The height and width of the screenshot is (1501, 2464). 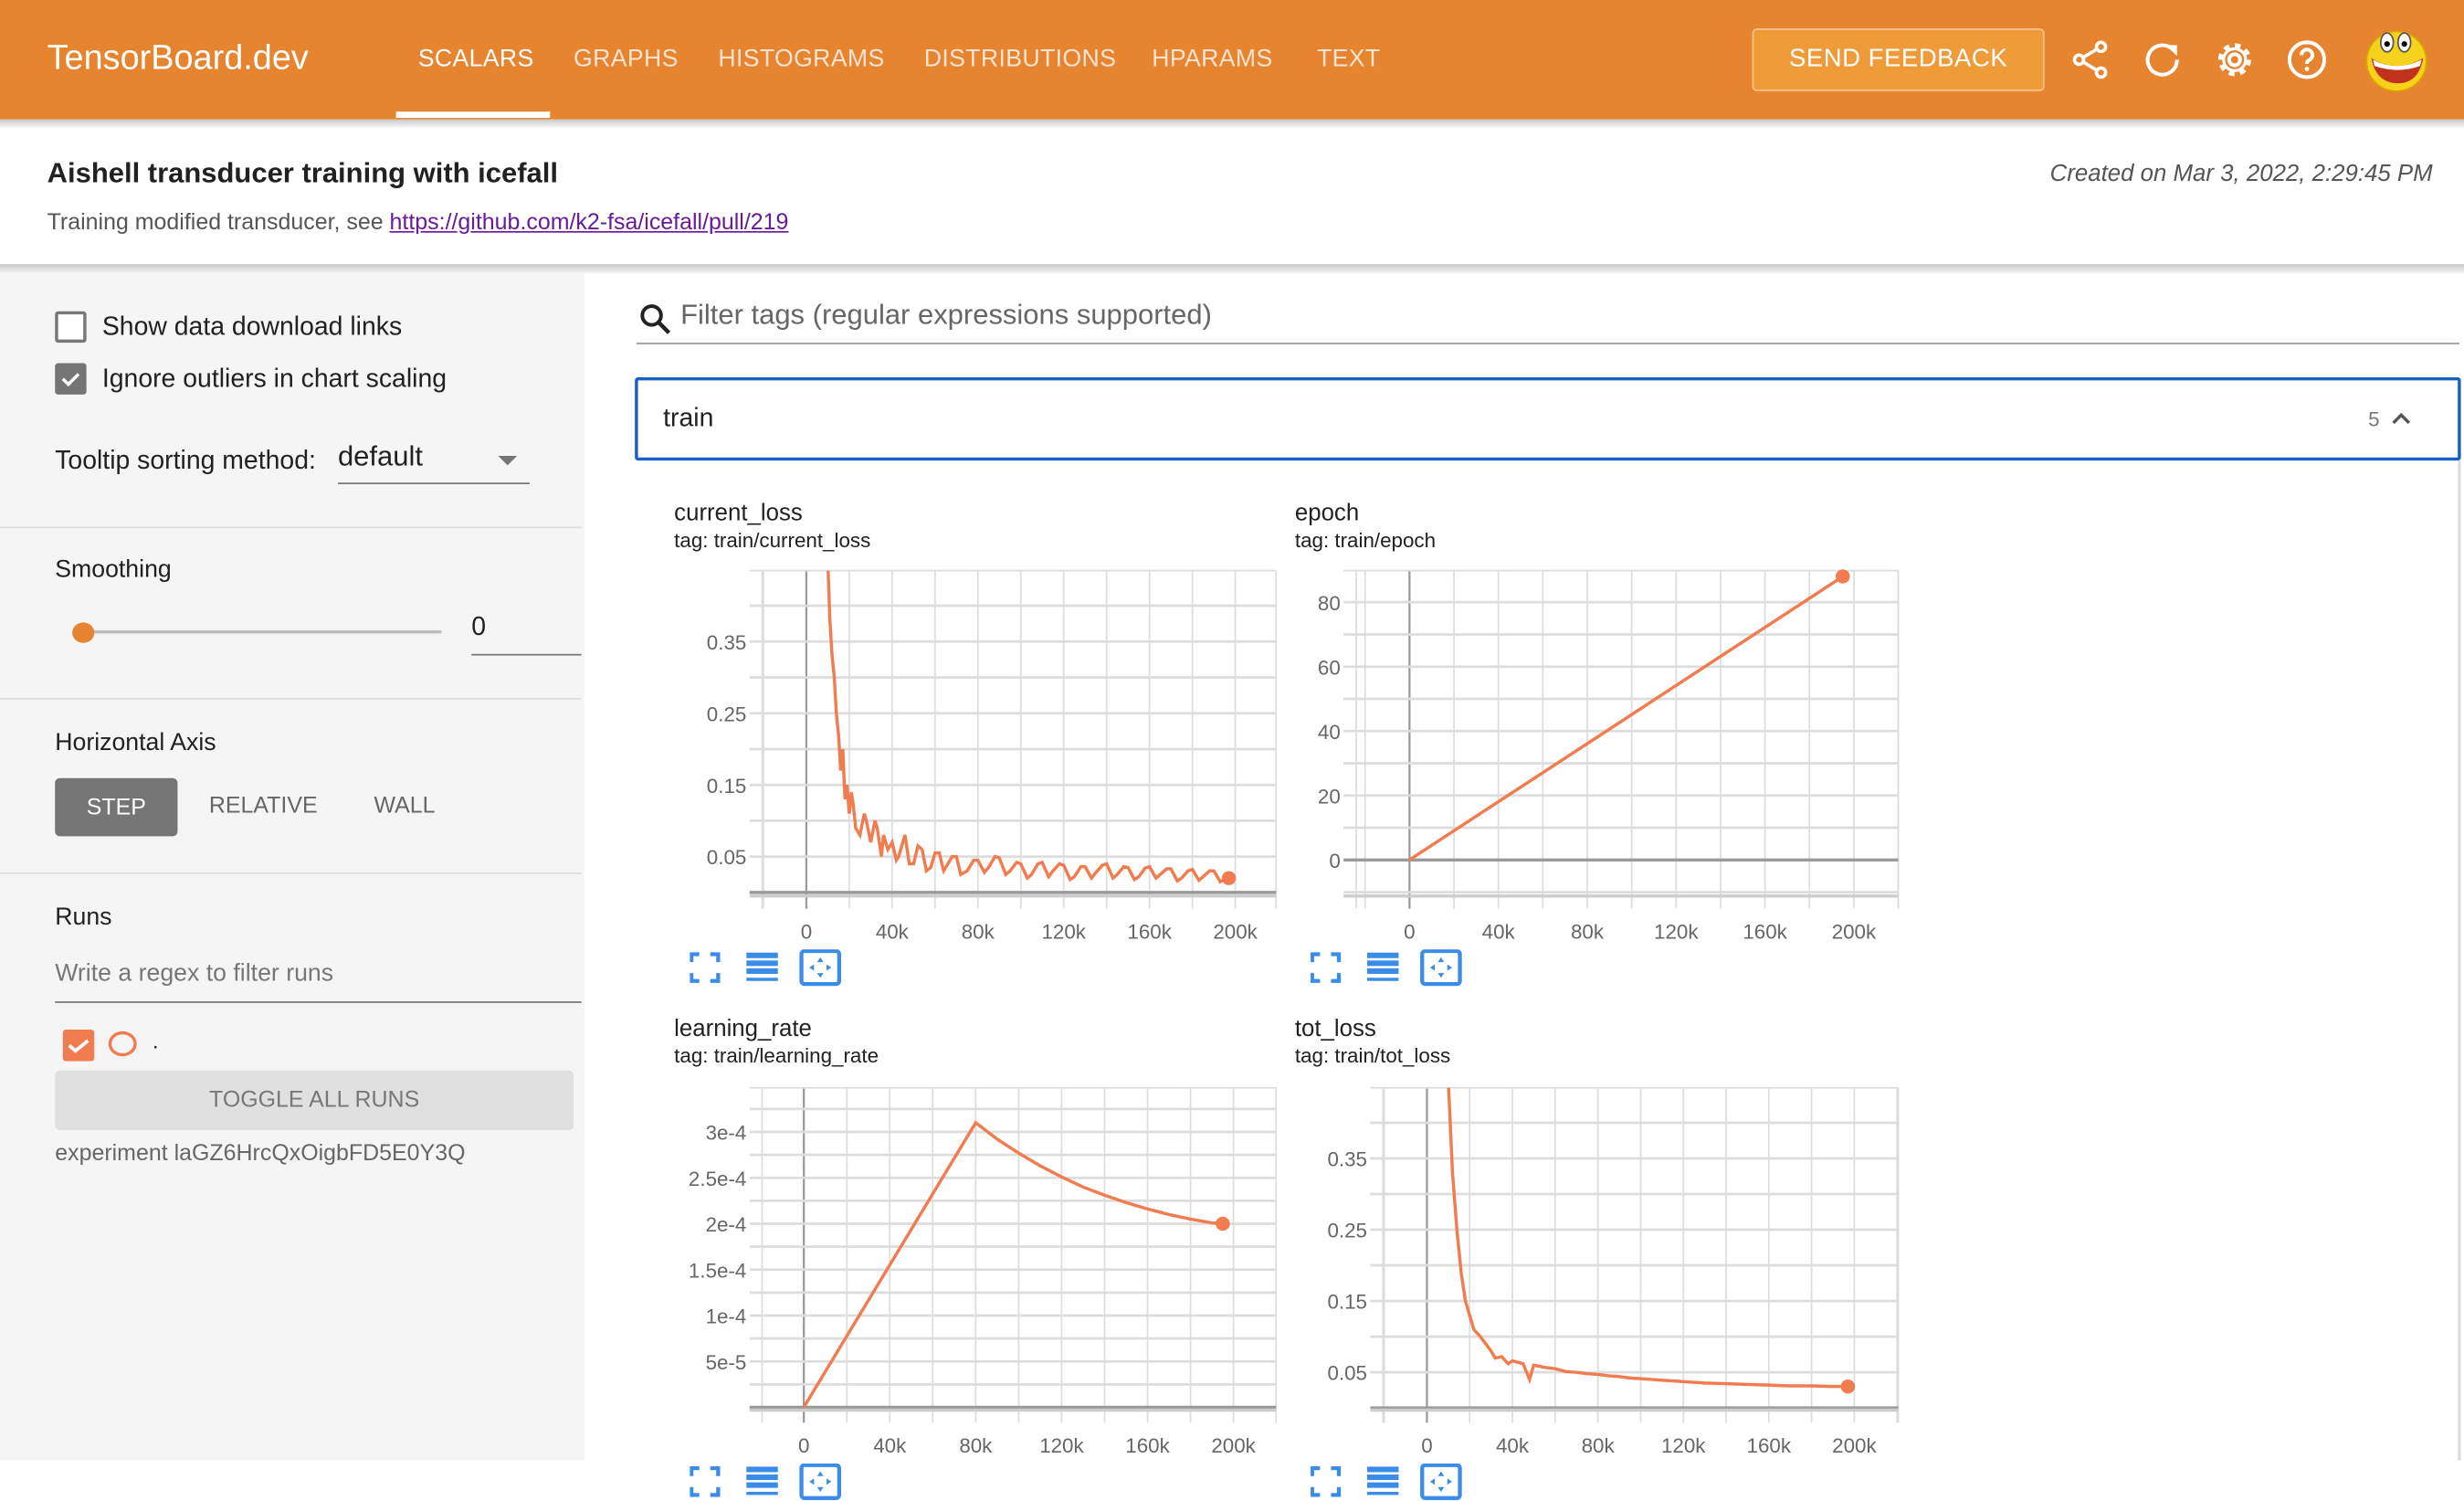 I want to click on runs-label: Runs, so click(x=84, y=917).